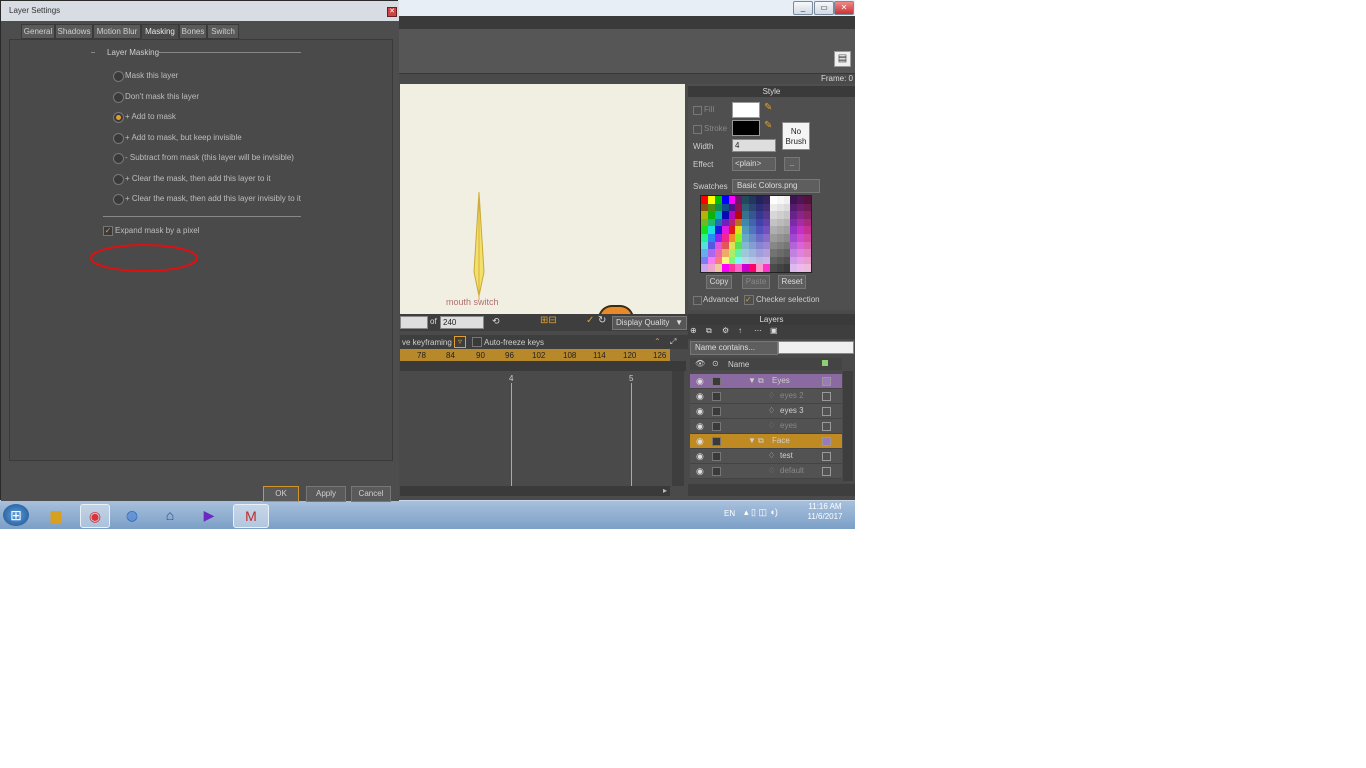  I want to click on radio-mask-this-layer, so click(118, 76).